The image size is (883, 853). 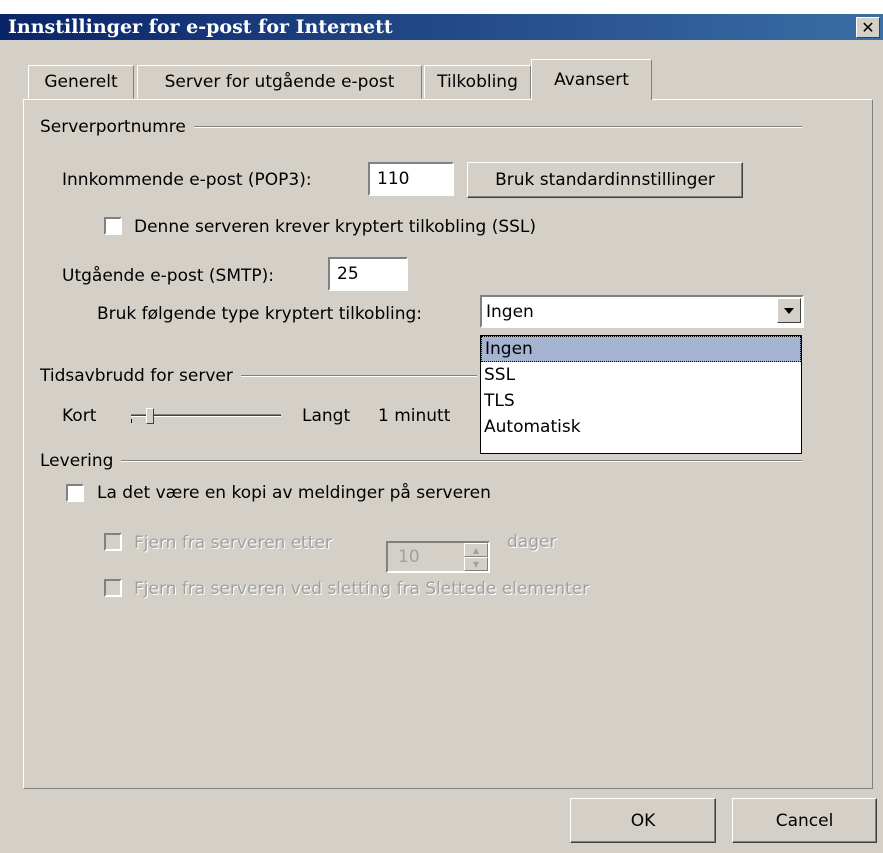 What do you see at coordinates (168, 276) in the screenshot?
I see `outgoing-port-label: Utgående e-post (SMTP):` at bounding box center [168, 276].